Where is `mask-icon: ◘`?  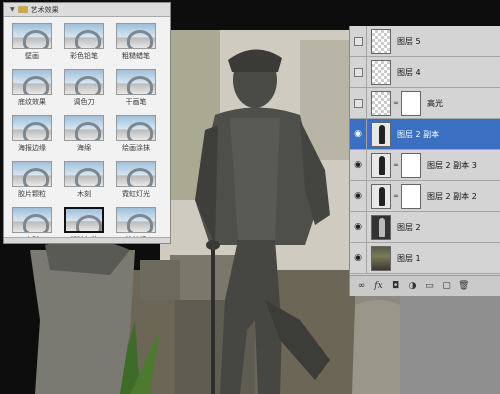
mask-icon: ◘ is located at coordinates (395, 286).